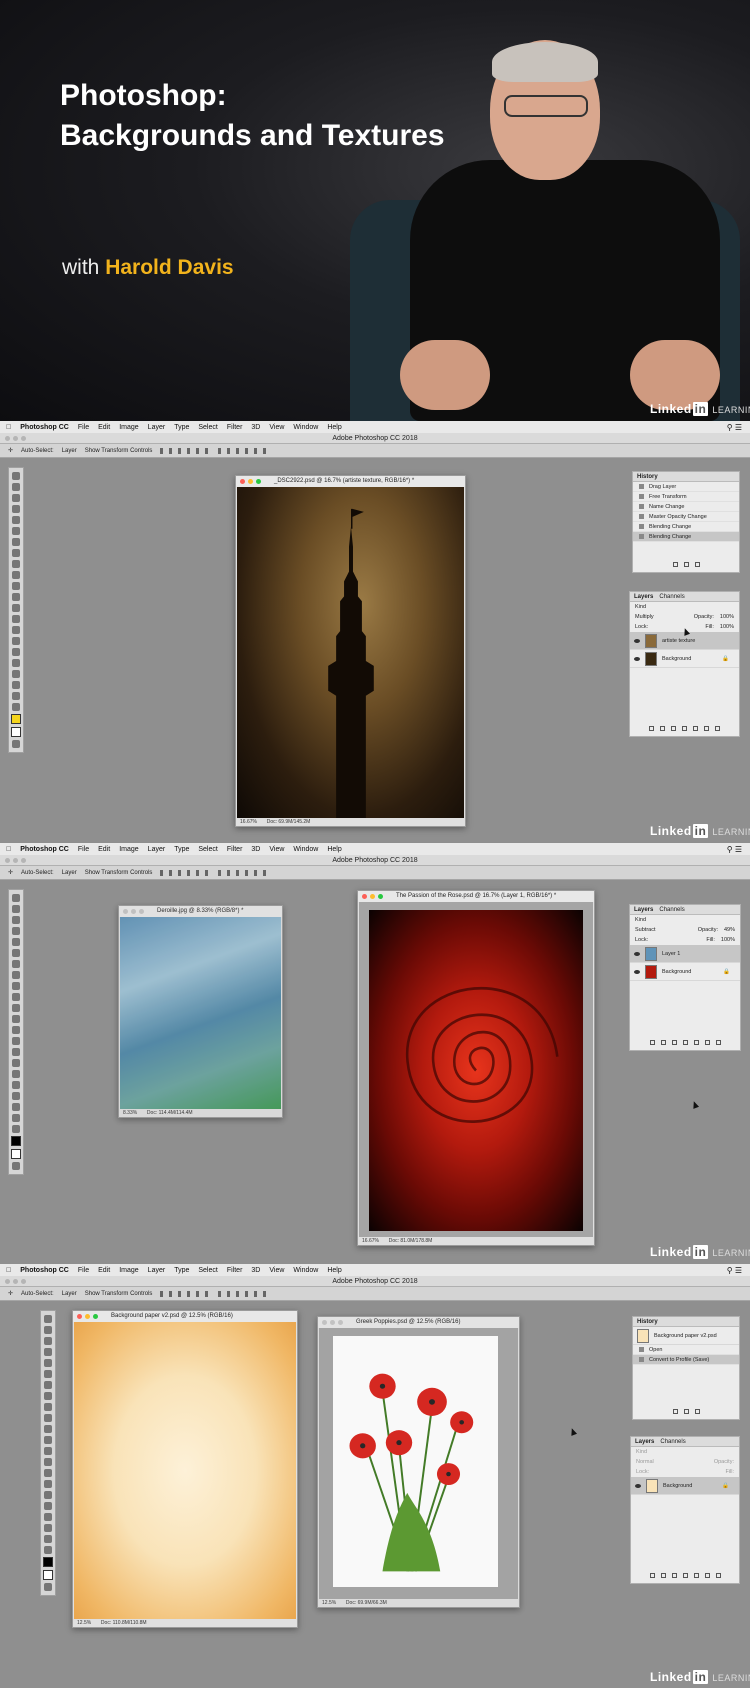  What do you see at coordinates (16, 931) in the screenshot?
I see `magic-wand-icon` at bounding box center [16, 931].